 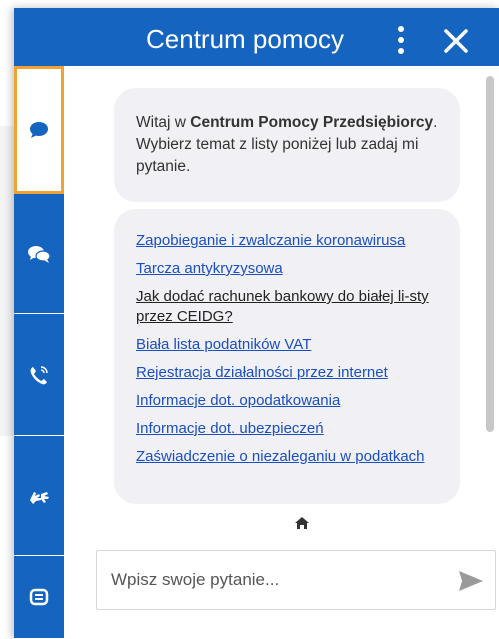 I want to click on more-menu-icon, so click(x=401, y=41).